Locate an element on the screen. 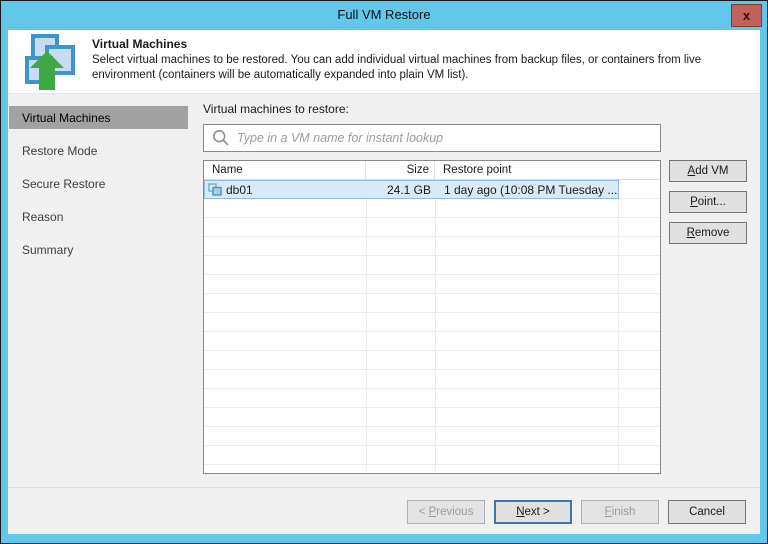 The width and height of the screenshot is (768, 544). column-header-size: Size is located at coordinates (400, 170).